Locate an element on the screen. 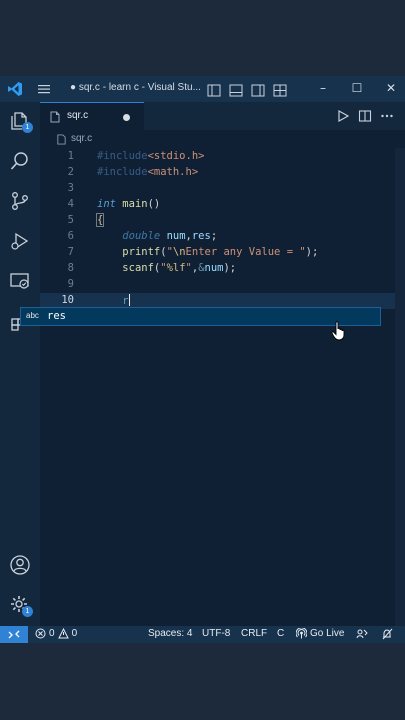  settings-badge: 1 is located at coordinates (27, 611).